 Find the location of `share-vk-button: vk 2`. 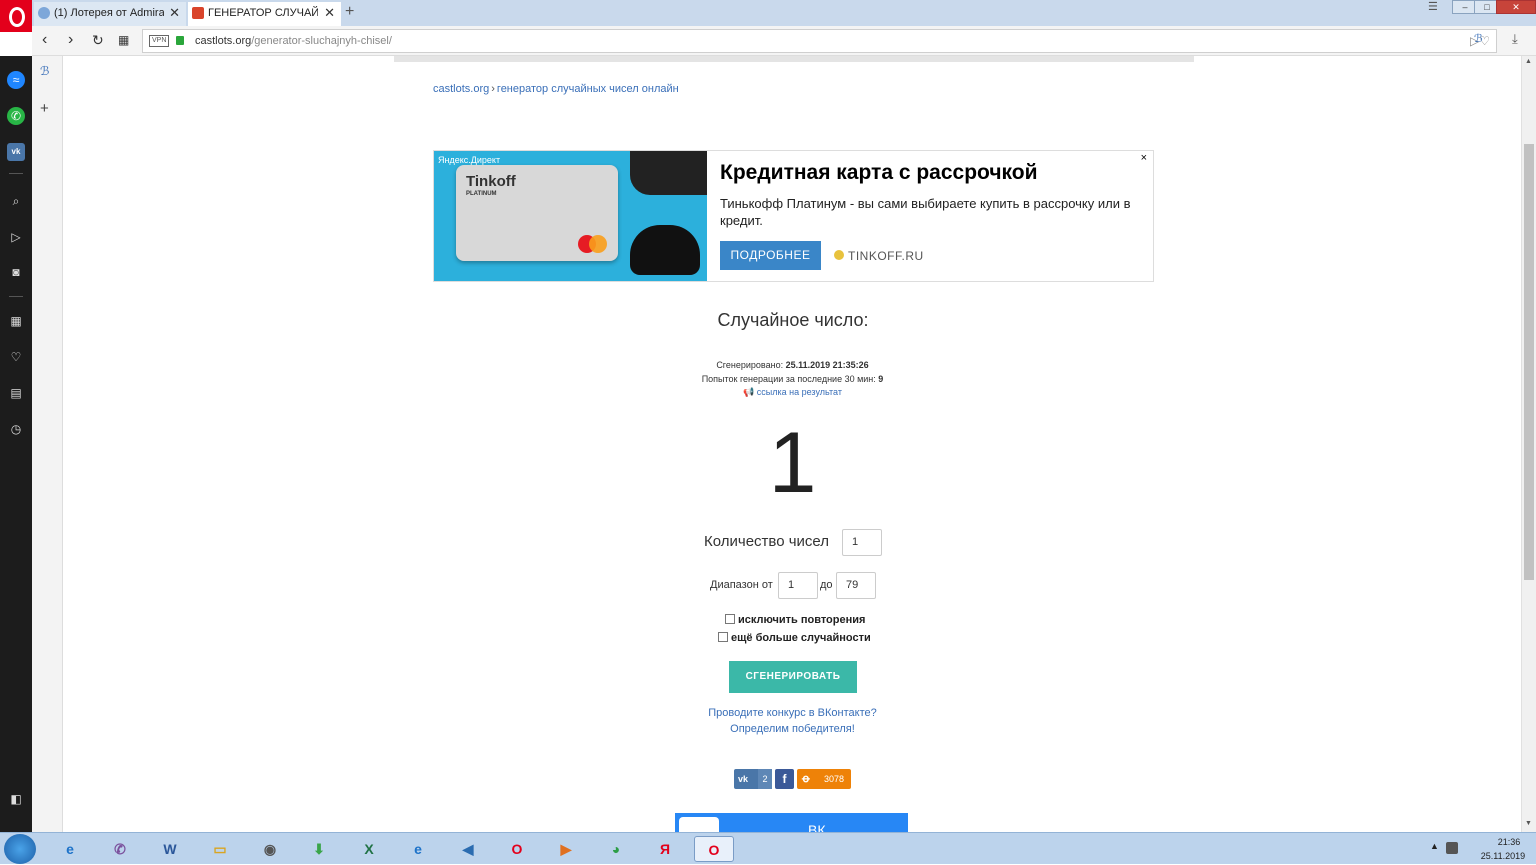

share-vk-button: vk 2 is located at coordinates (753, 779).